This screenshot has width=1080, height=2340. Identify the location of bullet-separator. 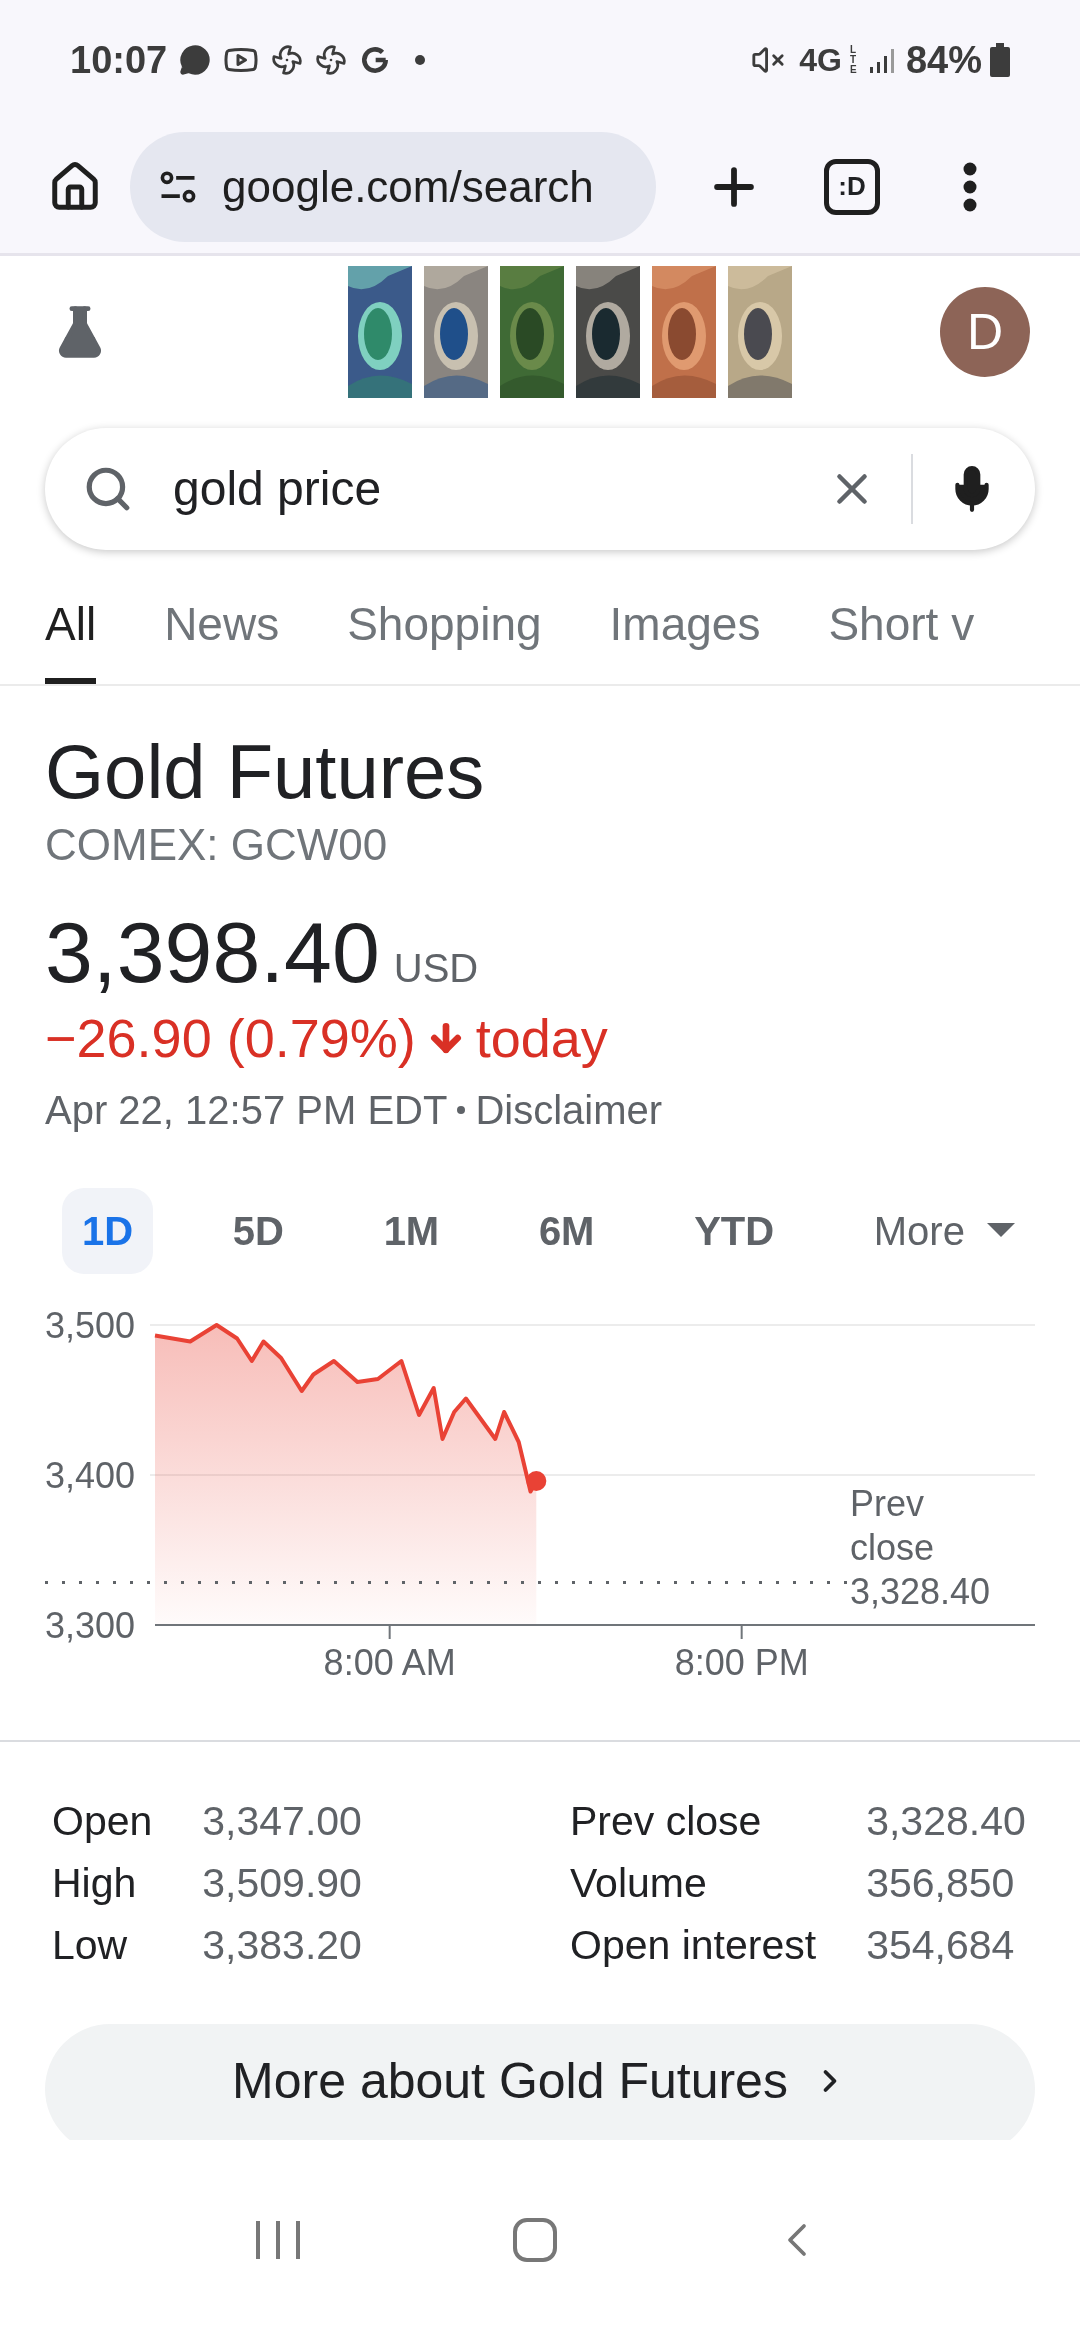
(461, 1110).